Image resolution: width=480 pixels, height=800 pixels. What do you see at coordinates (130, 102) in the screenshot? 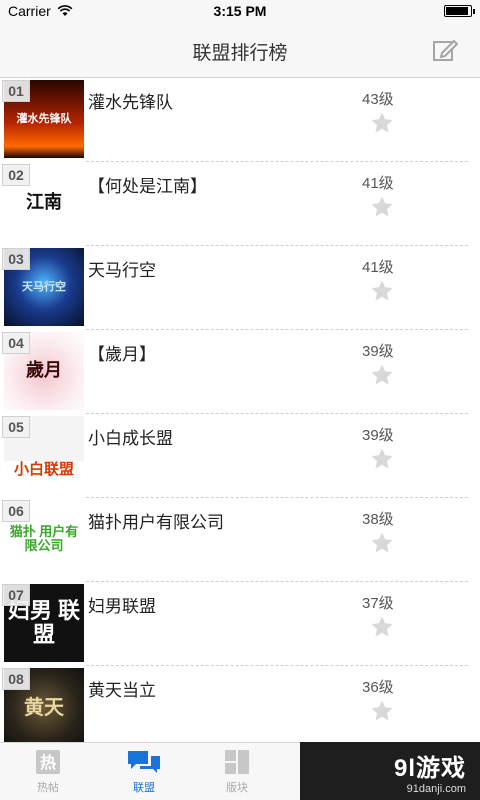
I see `alliance-name: 灌水先锋队` at bounding box center [130, 102].